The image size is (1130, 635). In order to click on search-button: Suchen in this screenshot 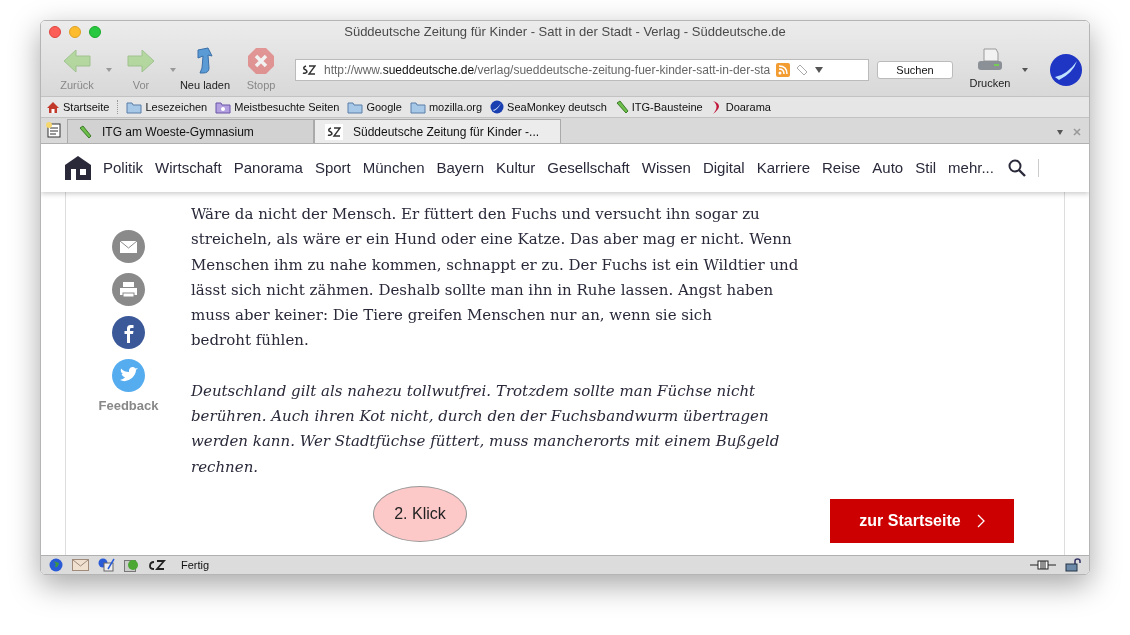, I will do `click(915, 69)`.